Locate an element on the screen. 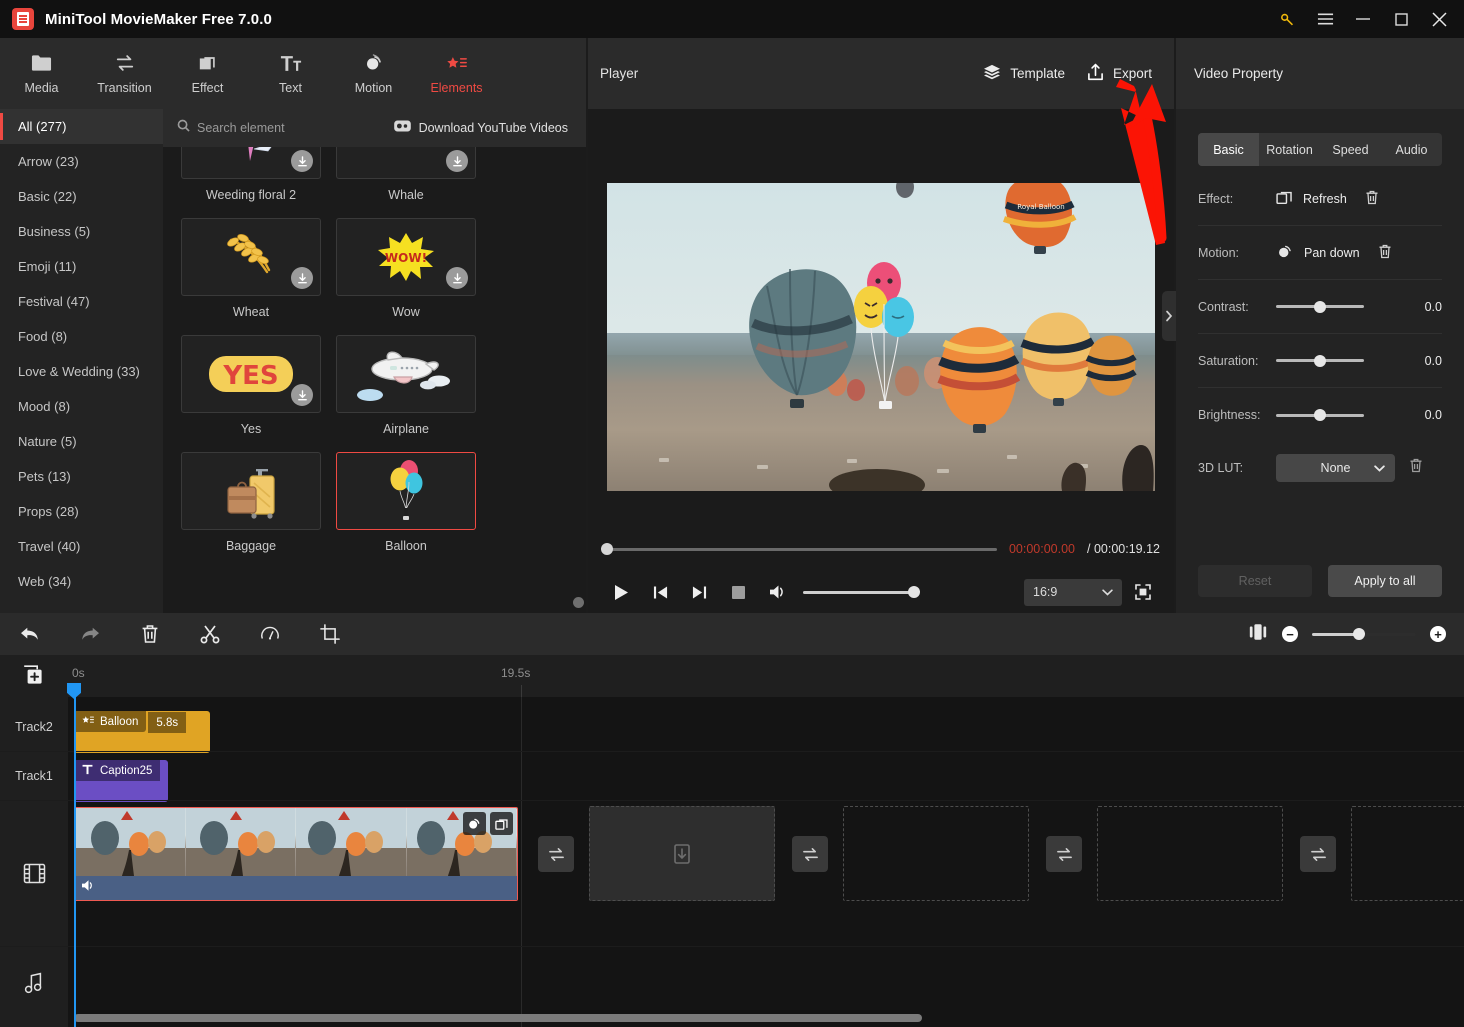 This screenshot has width=1464, height=1027. category-item-pets: Pets (13) is located at coordinates (81, 476).